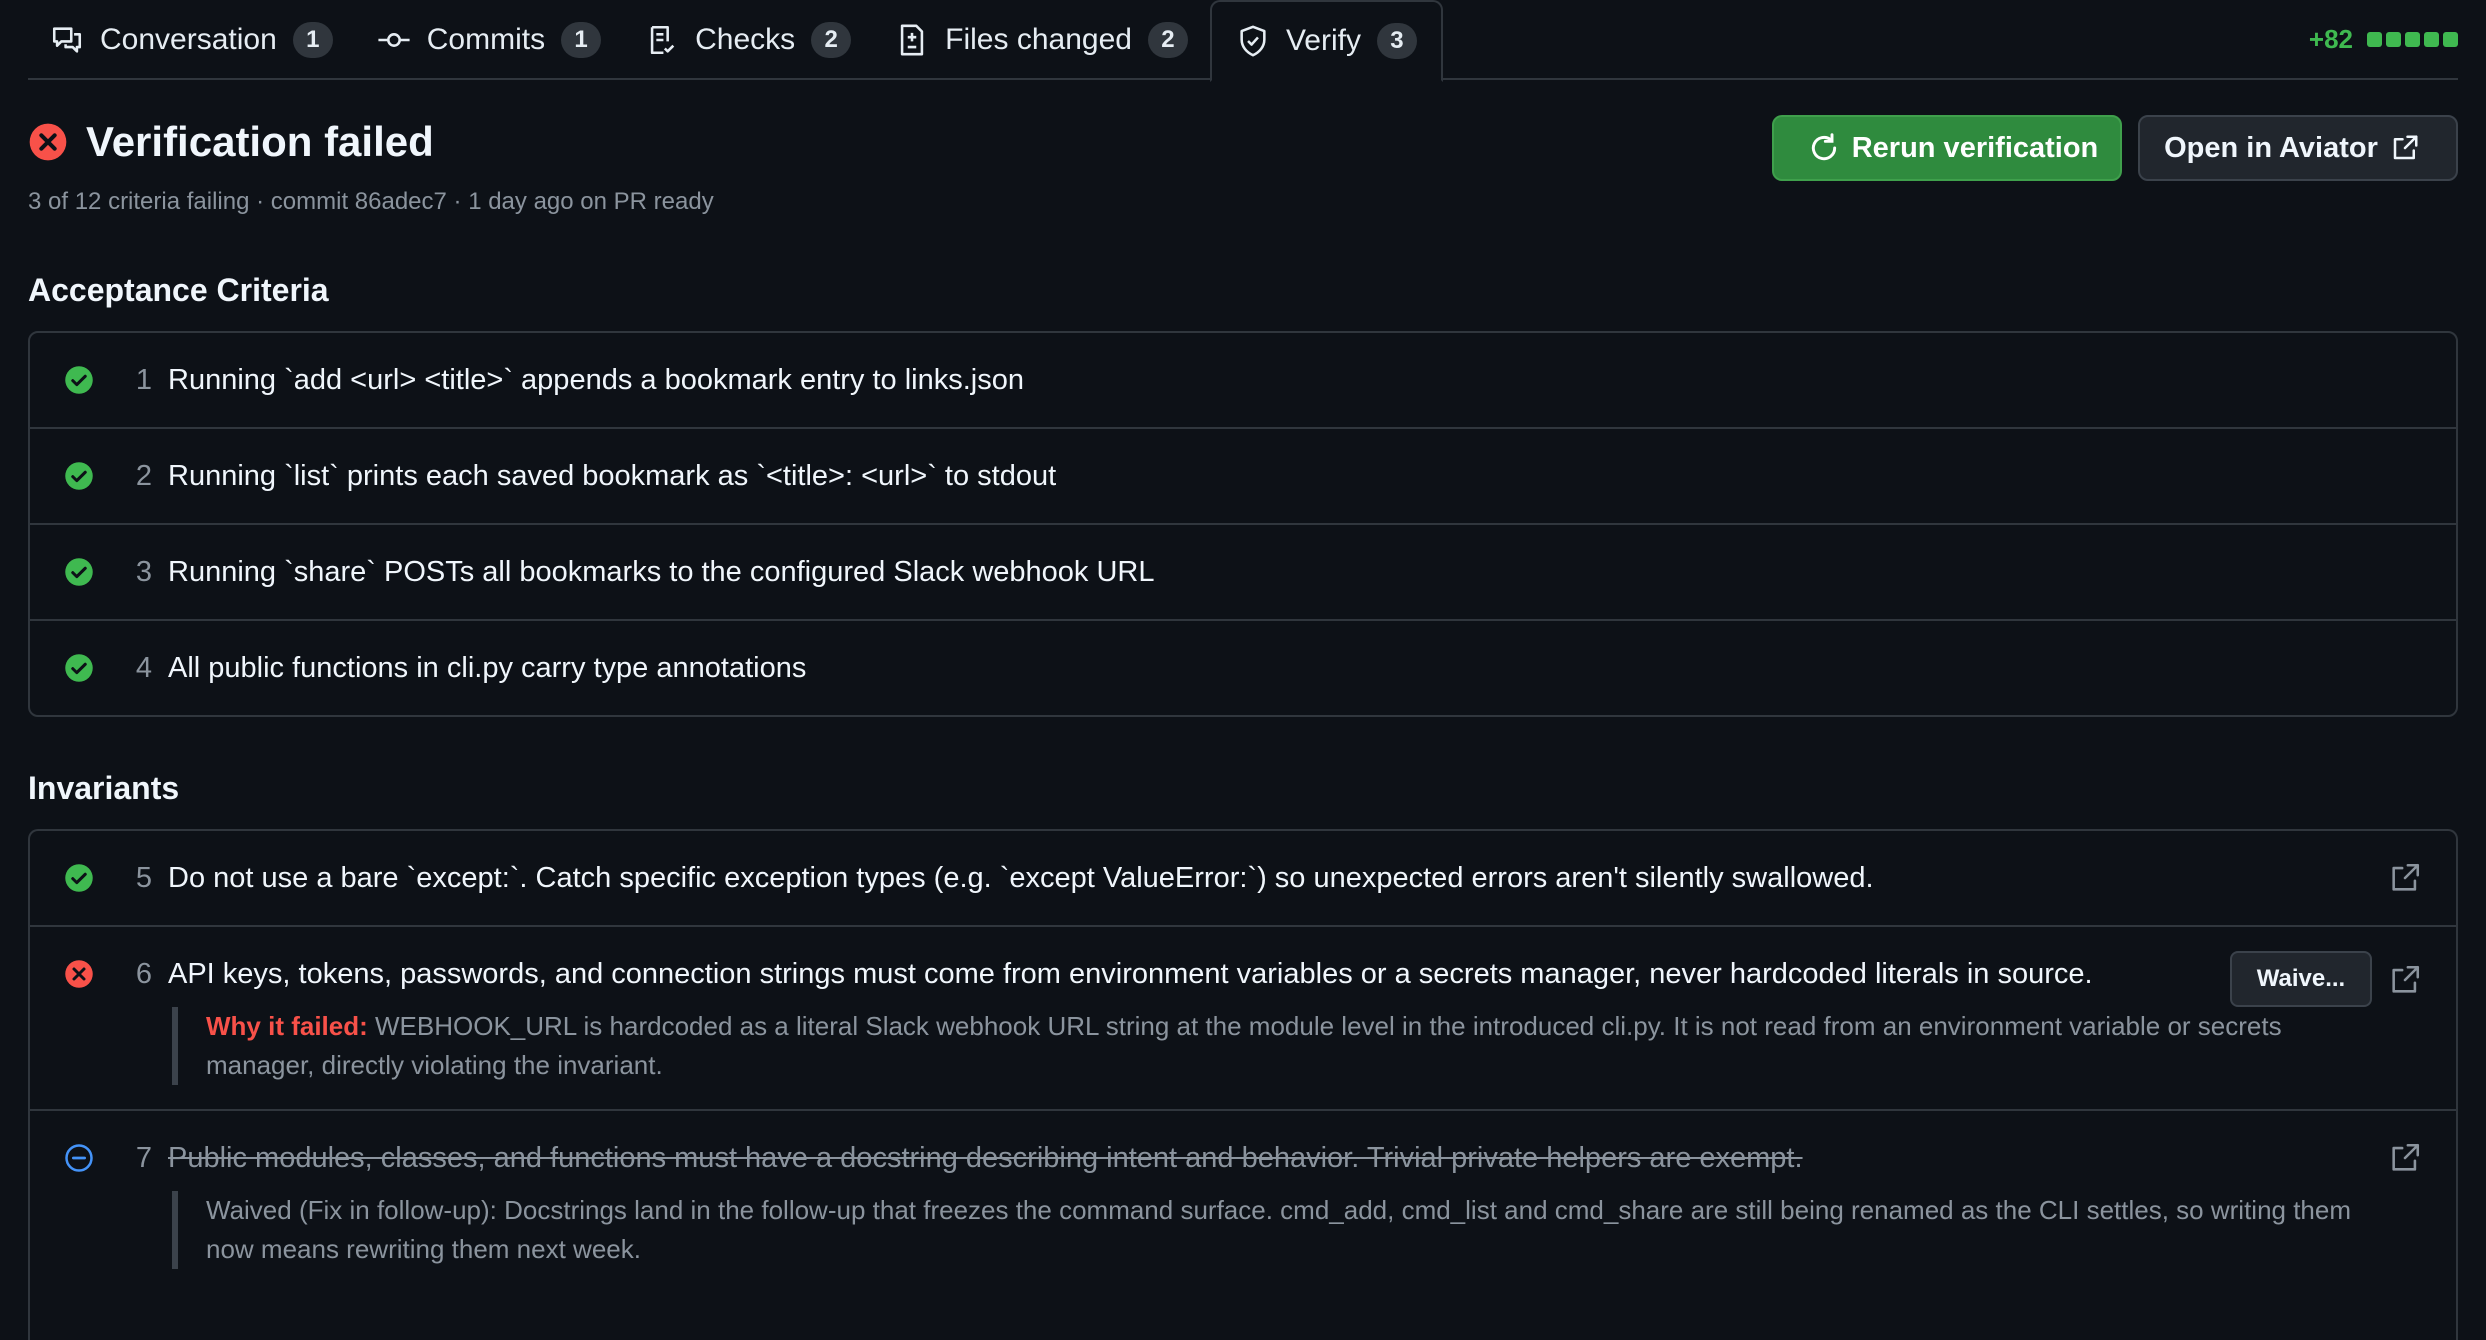 This screenshot has width=2486, height=1340. What do you see at coordinates (1823, 147) in the screenshot?
I see `sync-icon` at bounding box center [1823, 147].